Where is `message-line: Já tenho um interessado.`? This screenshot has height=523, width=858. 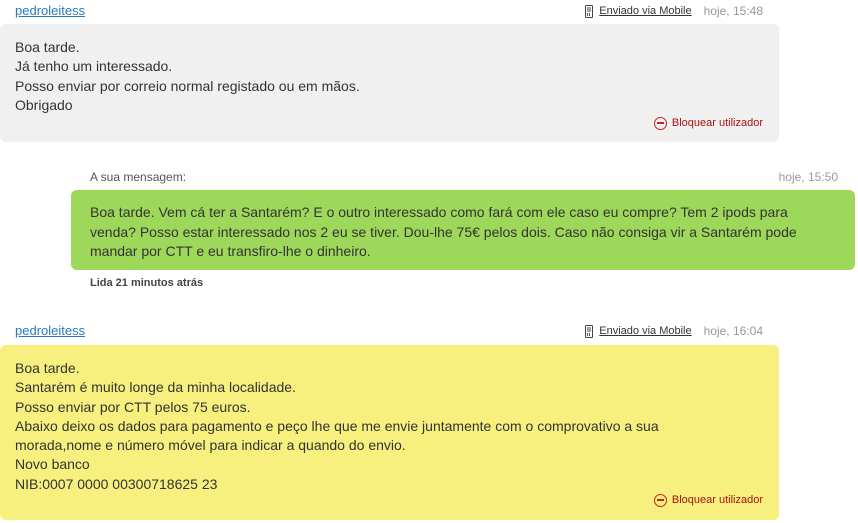
message-line: Já tenho um interessado. is located at coordinates (94, 66).